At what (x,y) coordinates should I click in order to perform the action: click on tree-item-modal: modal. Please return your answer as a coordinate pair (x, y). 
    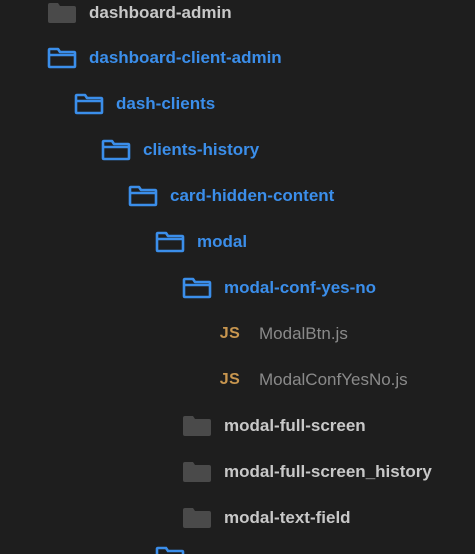
    Looking at the image, I should click on (237, 242).